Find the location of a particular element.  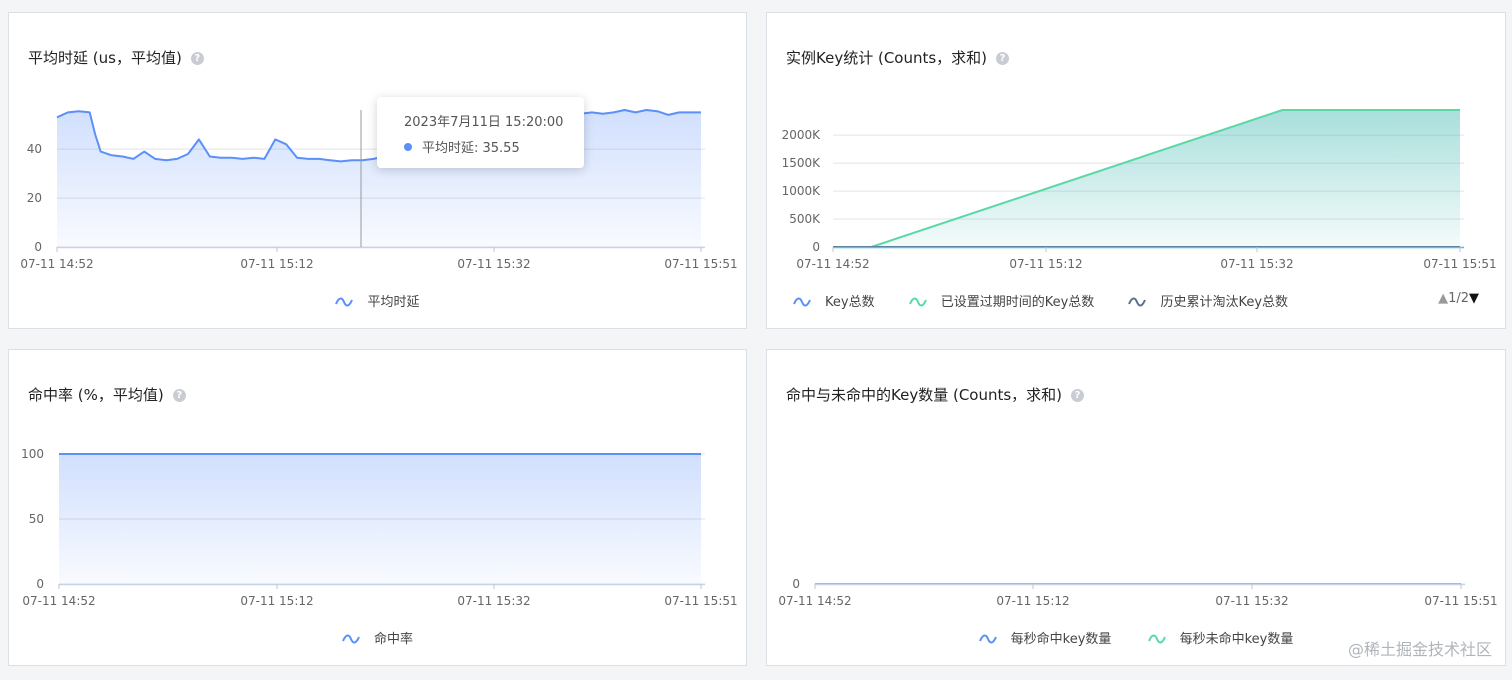

legend-label: 每秒未命中key数量 is located at coordinates (1236, 639).